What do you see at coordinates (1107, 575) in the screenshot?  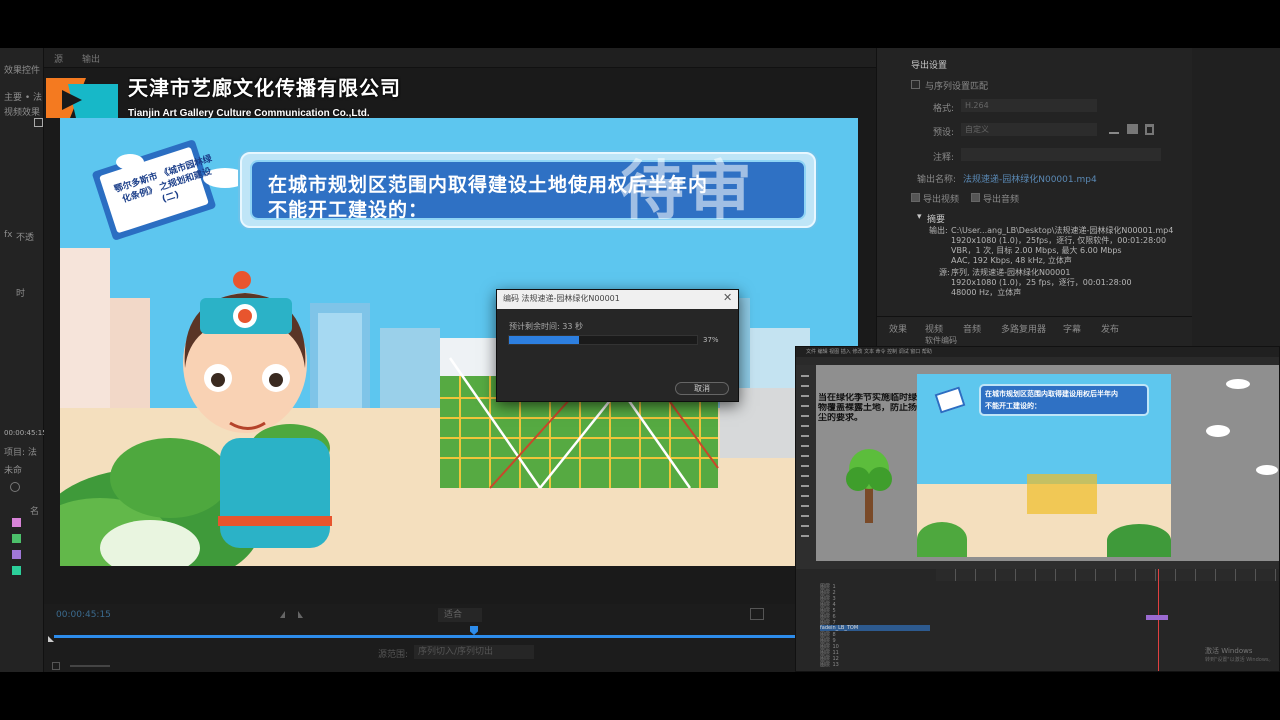 I see `timeline-ruler` at bounding box center [1107, 575].